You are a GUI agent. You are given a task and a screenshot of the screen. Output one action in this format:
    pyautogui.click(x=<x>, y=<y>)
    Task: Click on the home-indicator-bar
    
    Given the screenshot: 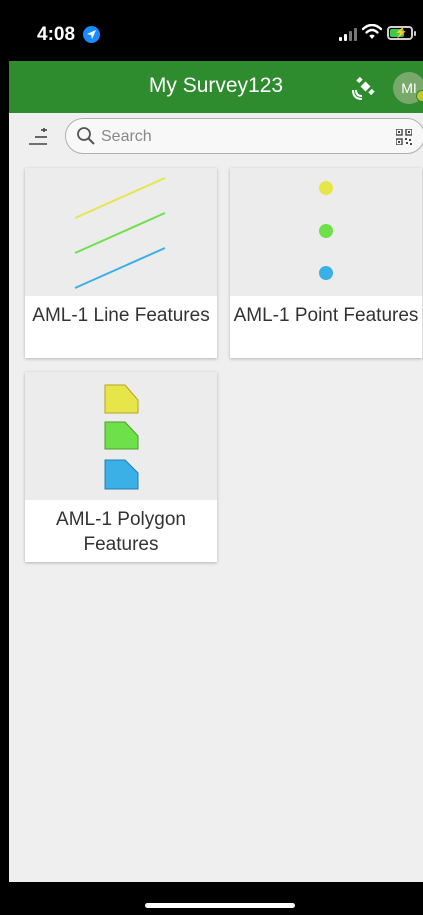 What is the action you would take?
    pyautogui.click(x=216, y=898)
    